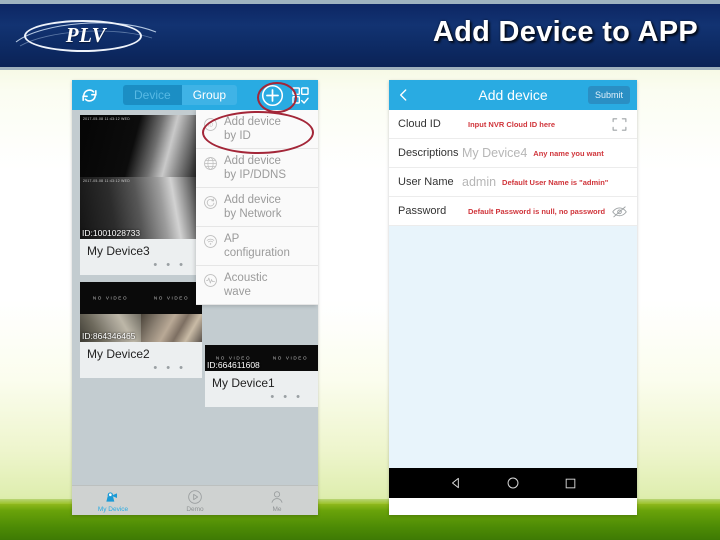 The height and width of the screenshot is (540, 720). I want to click on camera-tile: ID:864346465, so click(110, 328).